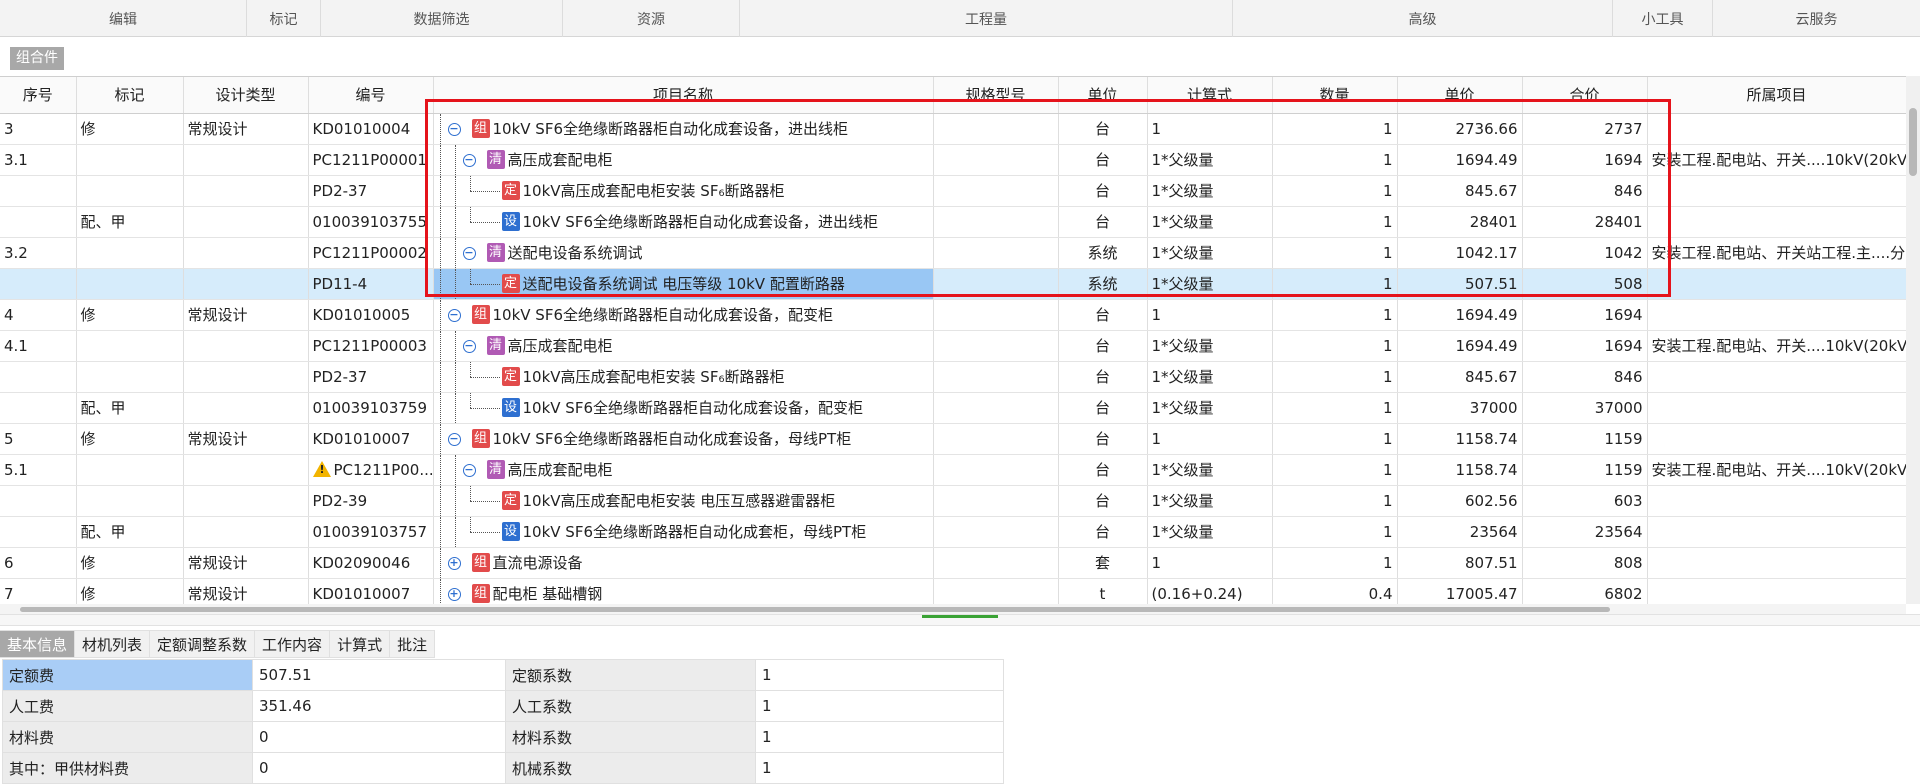  Describe the element at coordinates (1585, 129) in the screenshot. I see `total-cell: 2737` at that location.